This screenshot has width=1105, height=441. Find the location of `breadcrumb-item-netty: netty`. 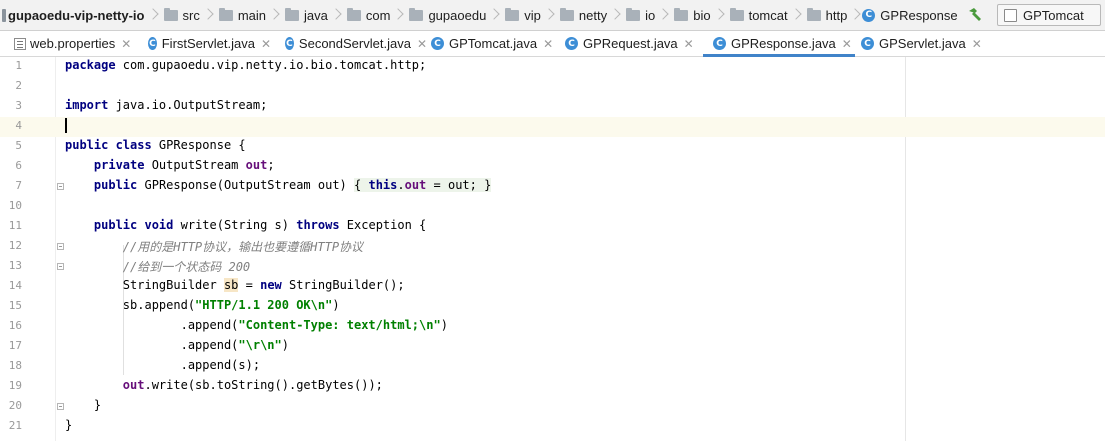

breadcrumb-item-netty: netty is located at coordinates (593, 15).